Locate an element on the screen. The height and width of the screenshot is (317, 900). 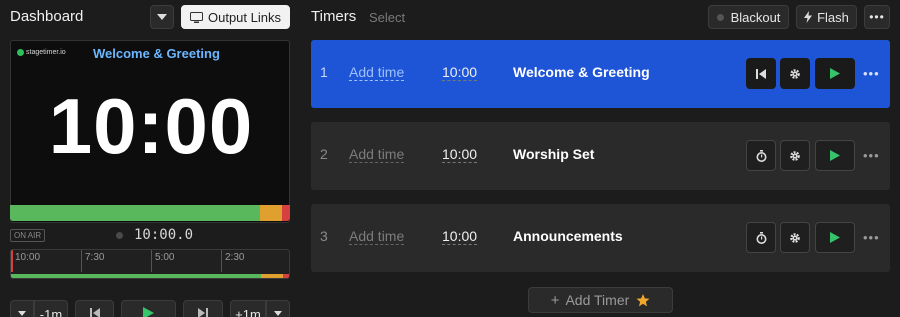
blackout-label: Blackout is located at coordinates (755, 17).